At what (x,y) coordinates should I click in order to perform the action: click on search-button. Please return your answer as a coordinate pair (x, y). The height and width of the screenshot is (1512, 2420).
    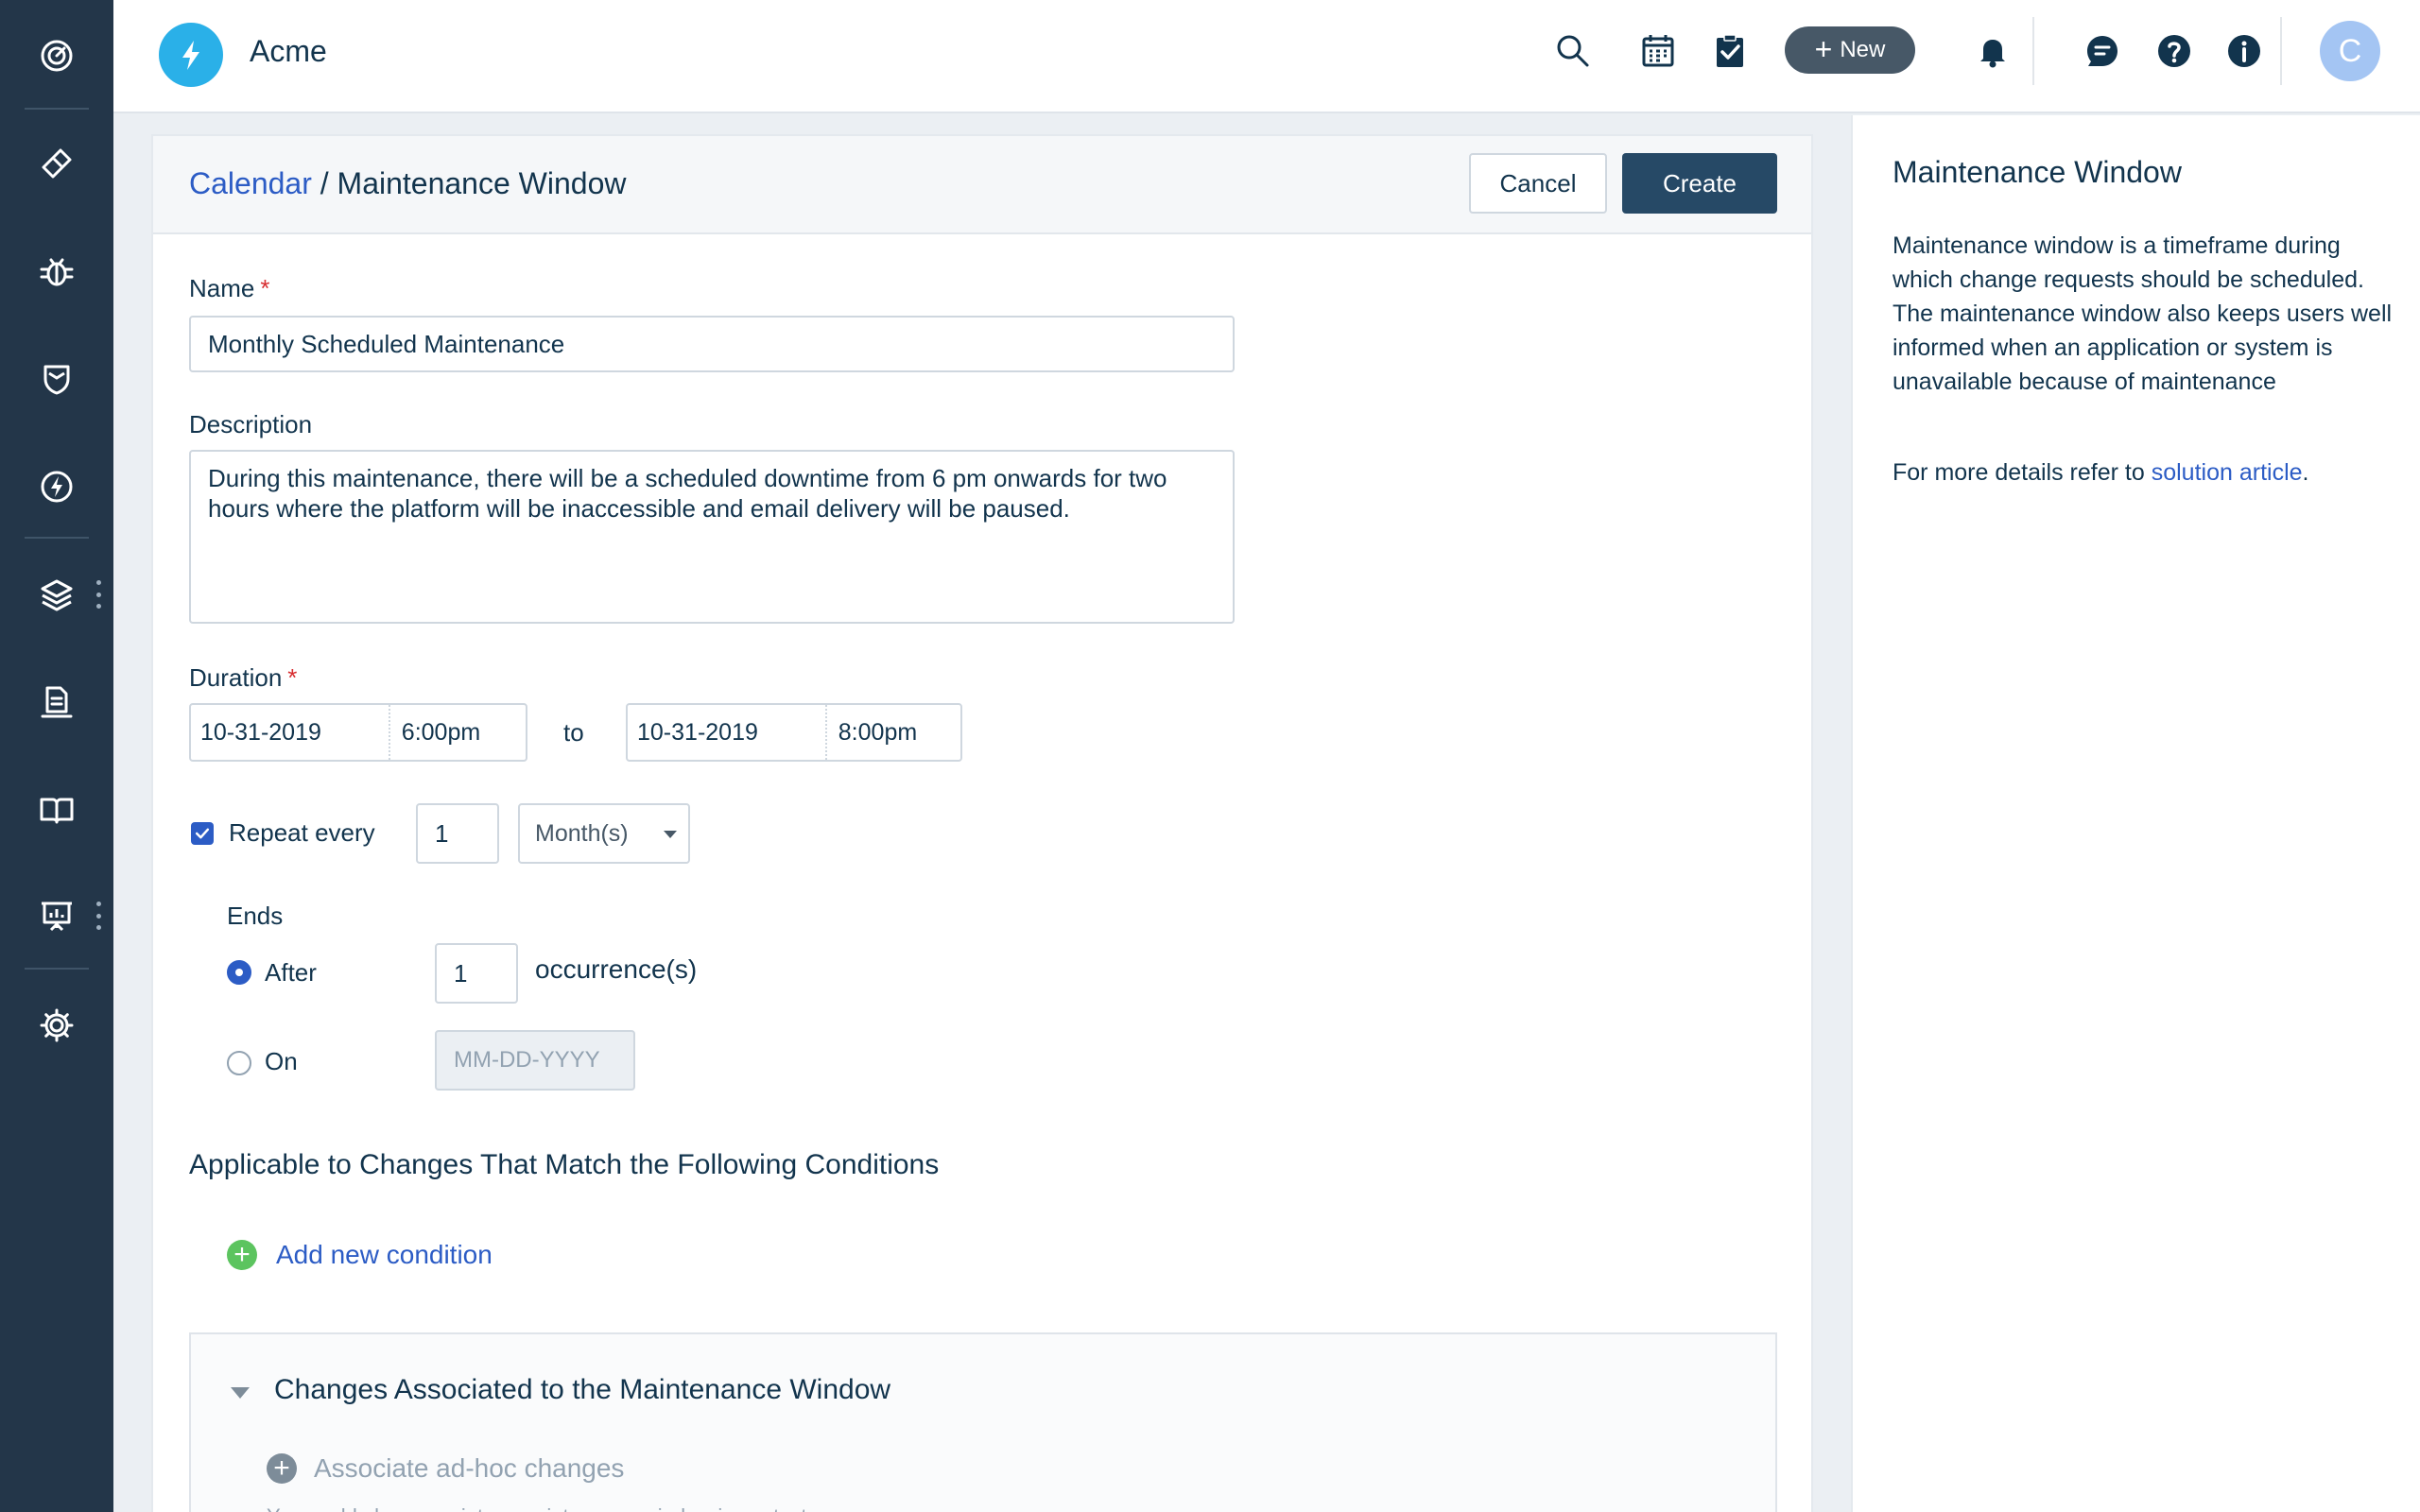
    Looking at the image, I should click on (1573, 51).